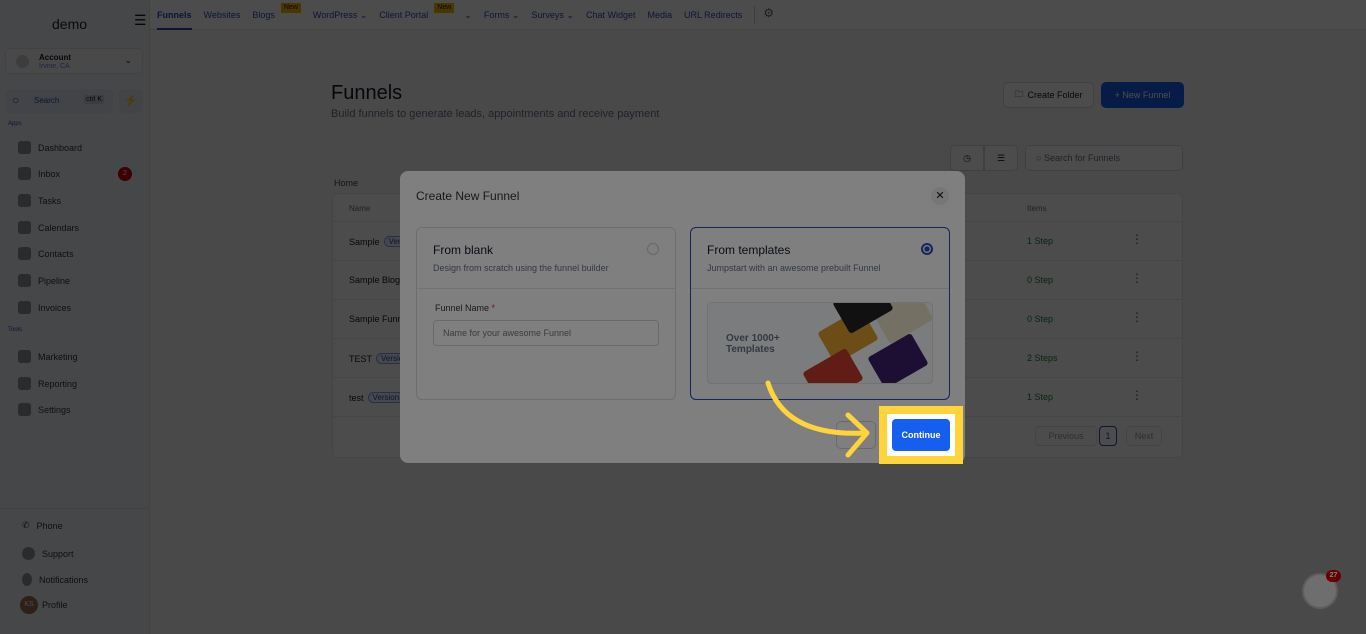 This screenshot has width=1366, height=634. I want to click on continue-highlight: Continue, so click(921, 435).